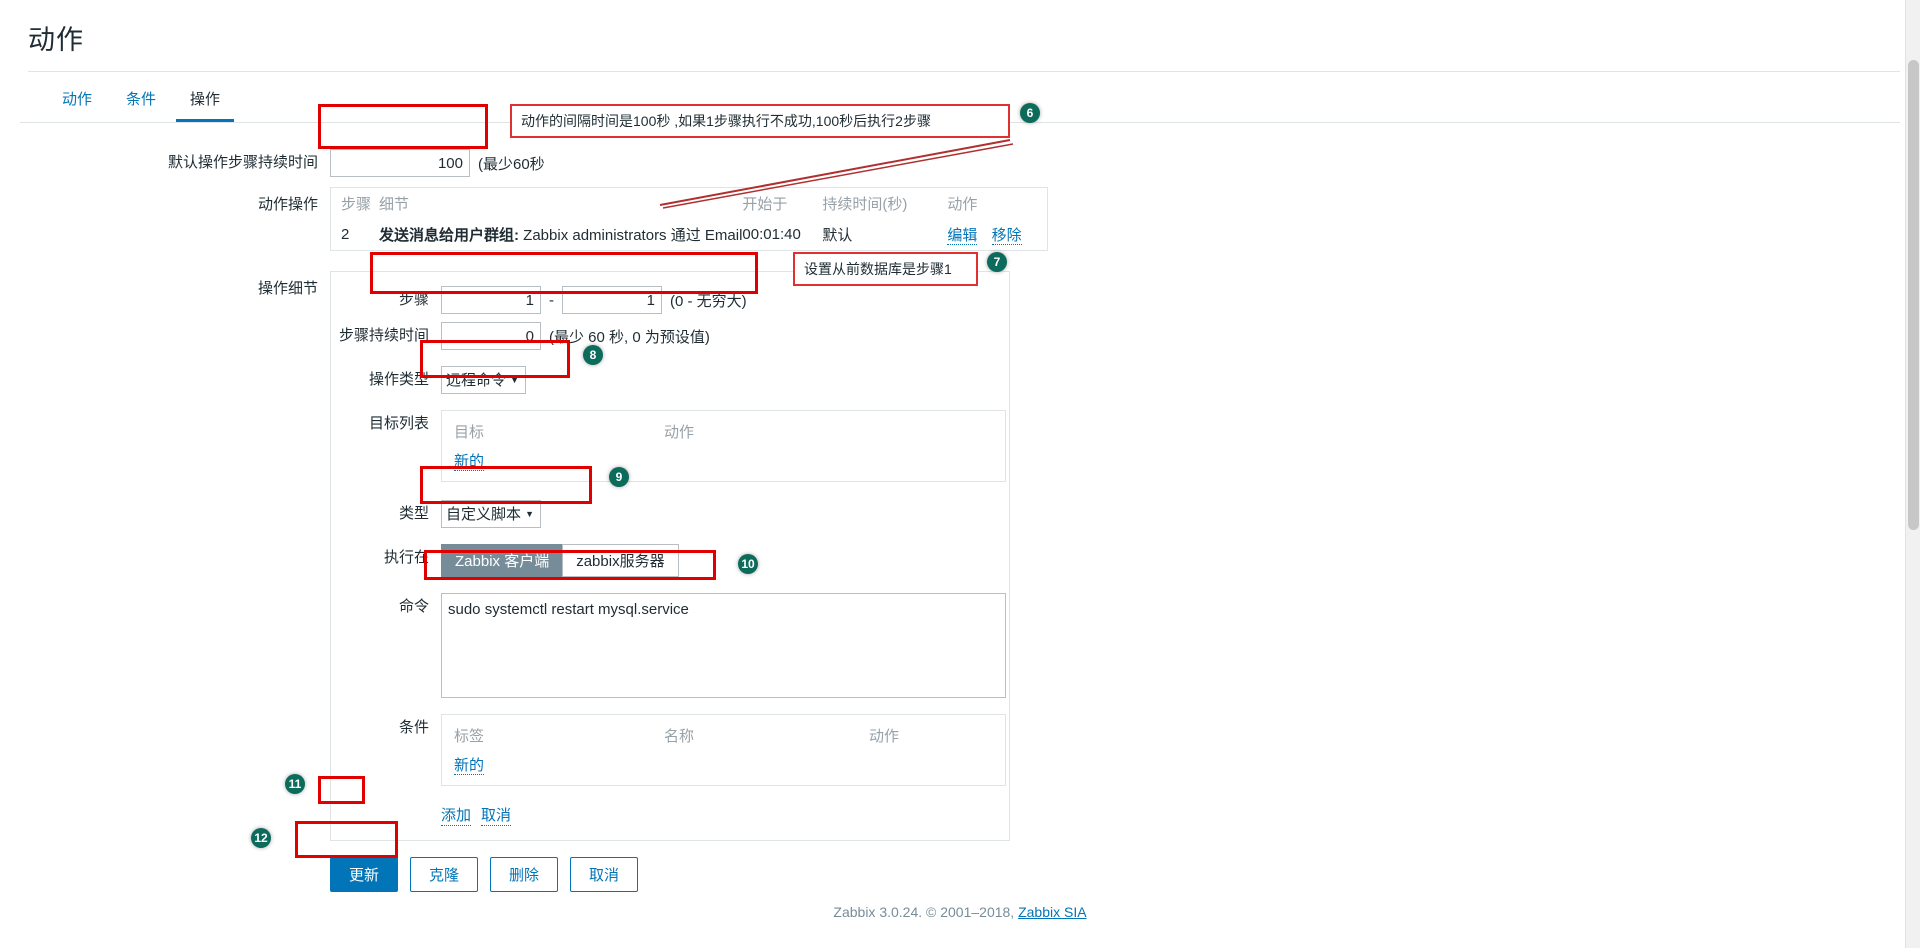 This screenshot has height=948, width=1920. I want to click on type-select: 自定义脚本, so click(491, 514).